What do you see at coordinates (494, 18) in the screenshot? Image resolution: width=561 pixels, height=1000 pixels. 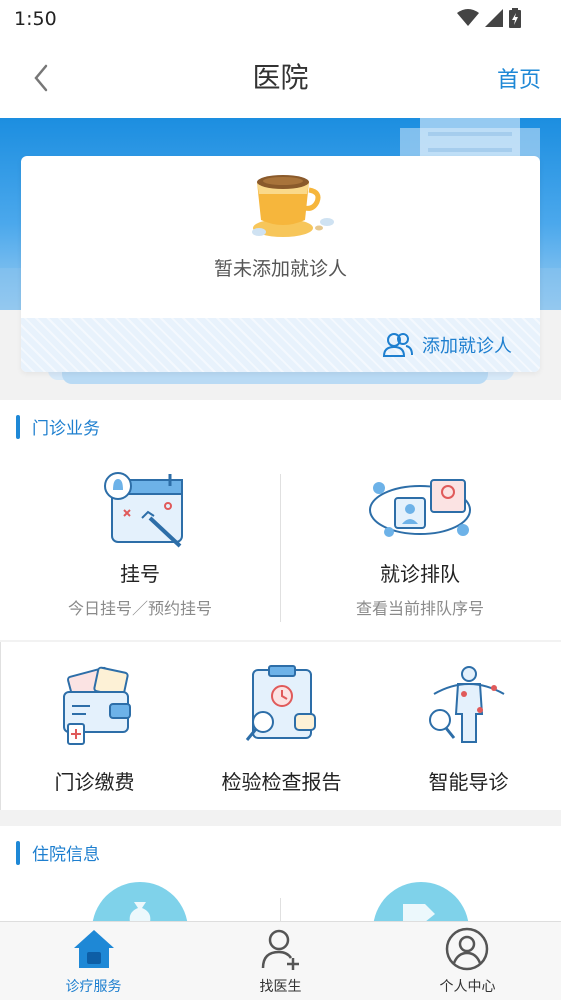 I see `signal-icon` at bounding box center [494, 18].